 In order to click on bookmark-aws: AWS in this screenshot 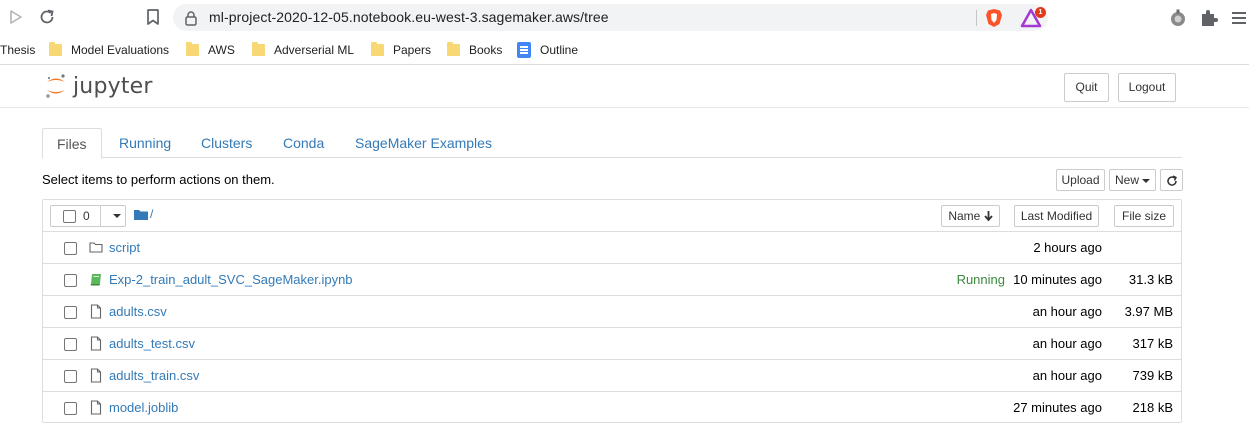, I will do `click(210, 50)`.